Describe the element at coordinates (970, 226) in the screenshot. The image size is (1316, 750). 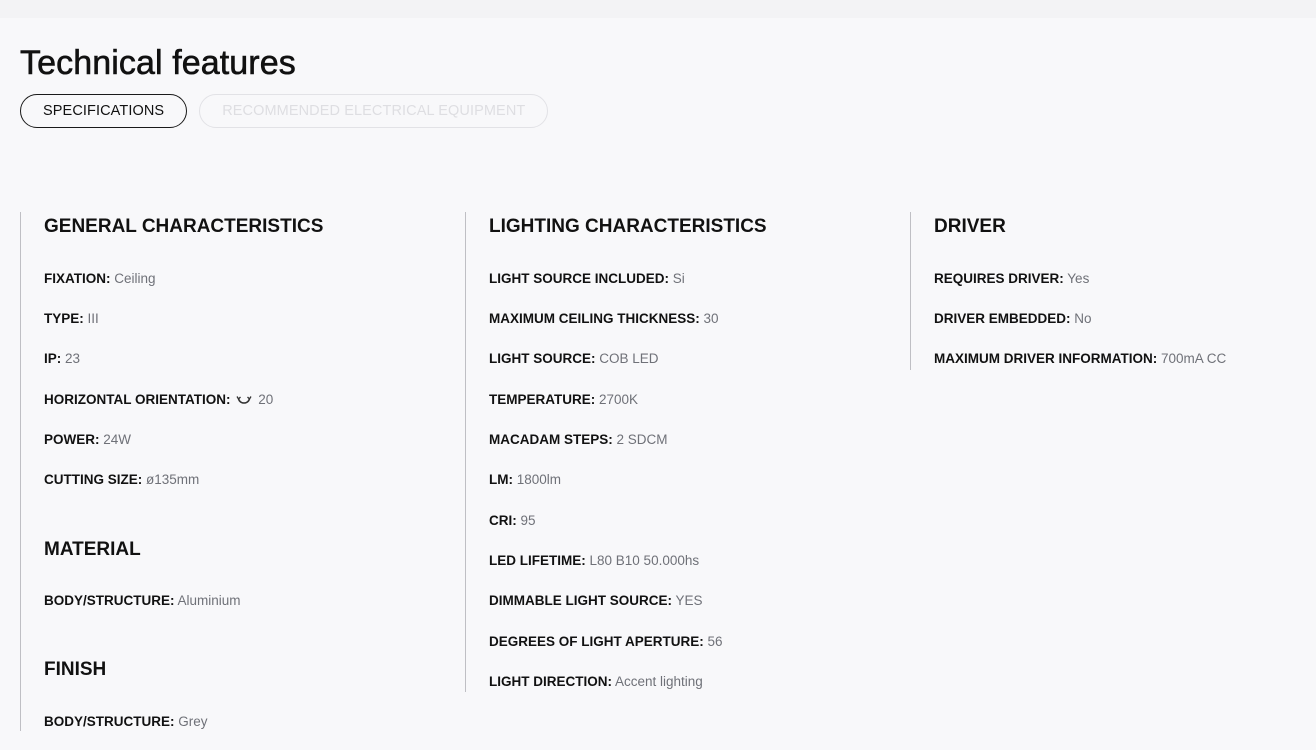
I see `driver-title: DRIVER` at that location.